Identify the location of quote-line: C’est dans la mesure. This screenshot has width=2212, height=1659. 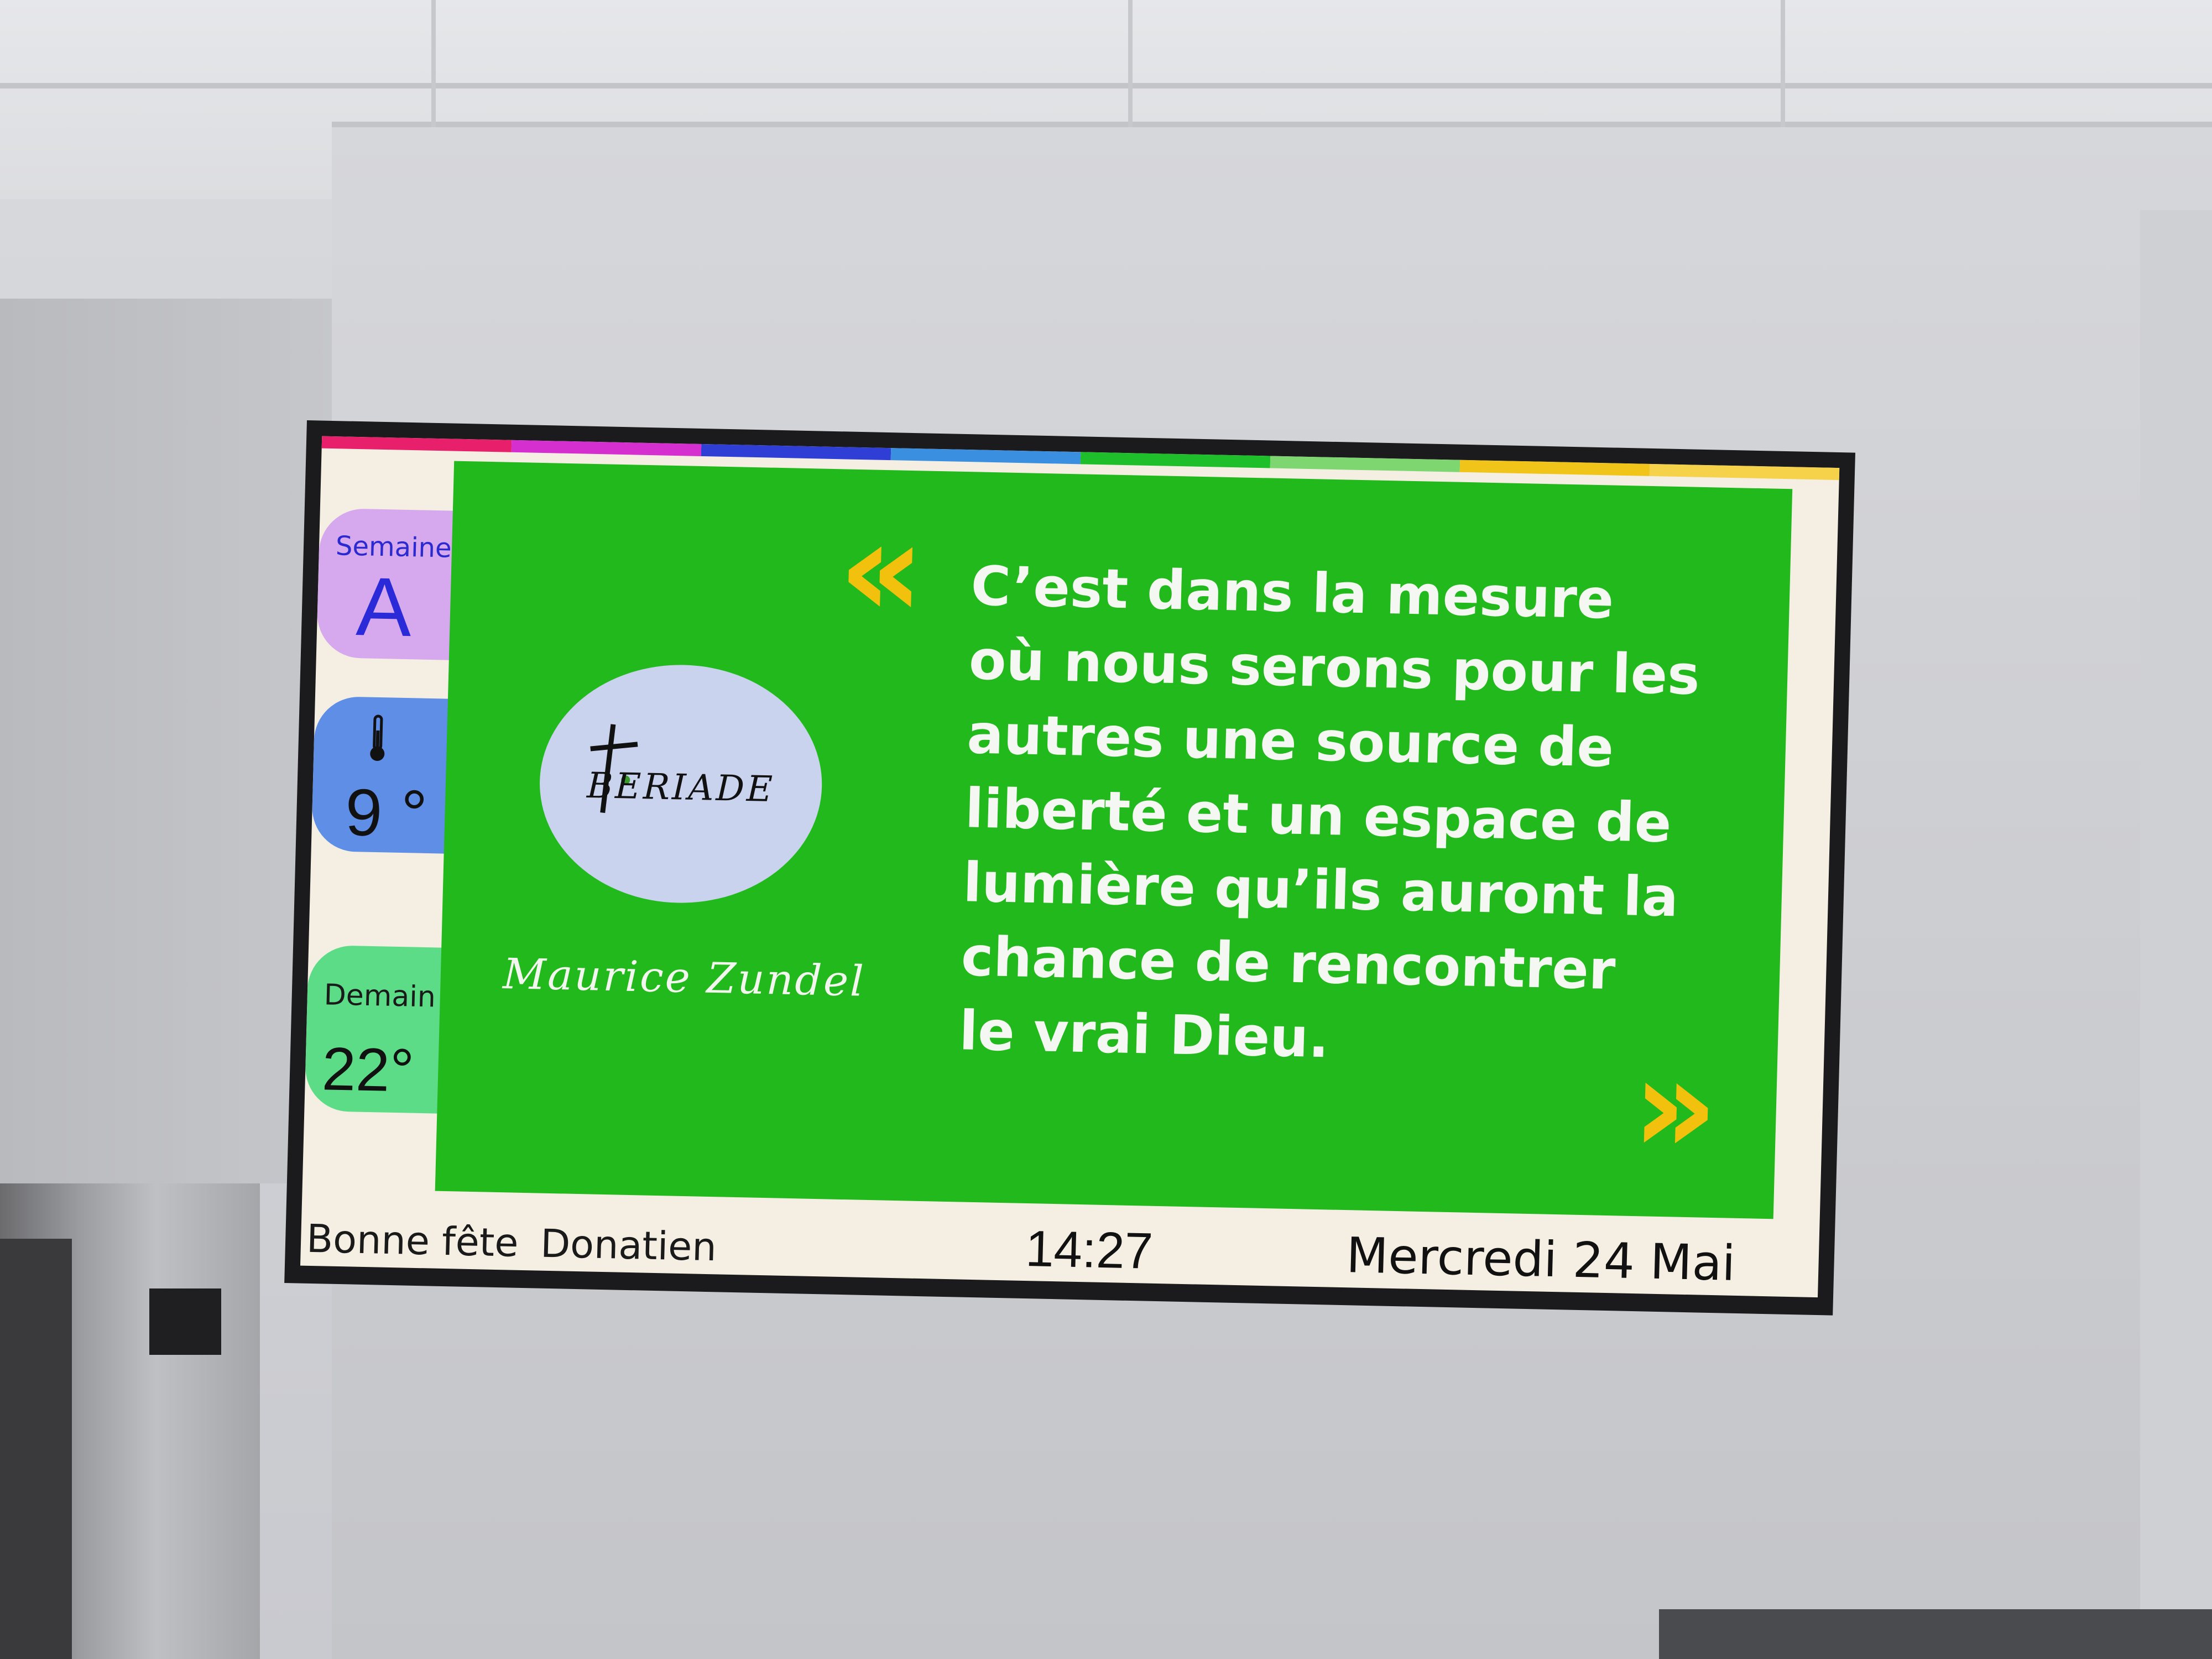
(1292, 594).